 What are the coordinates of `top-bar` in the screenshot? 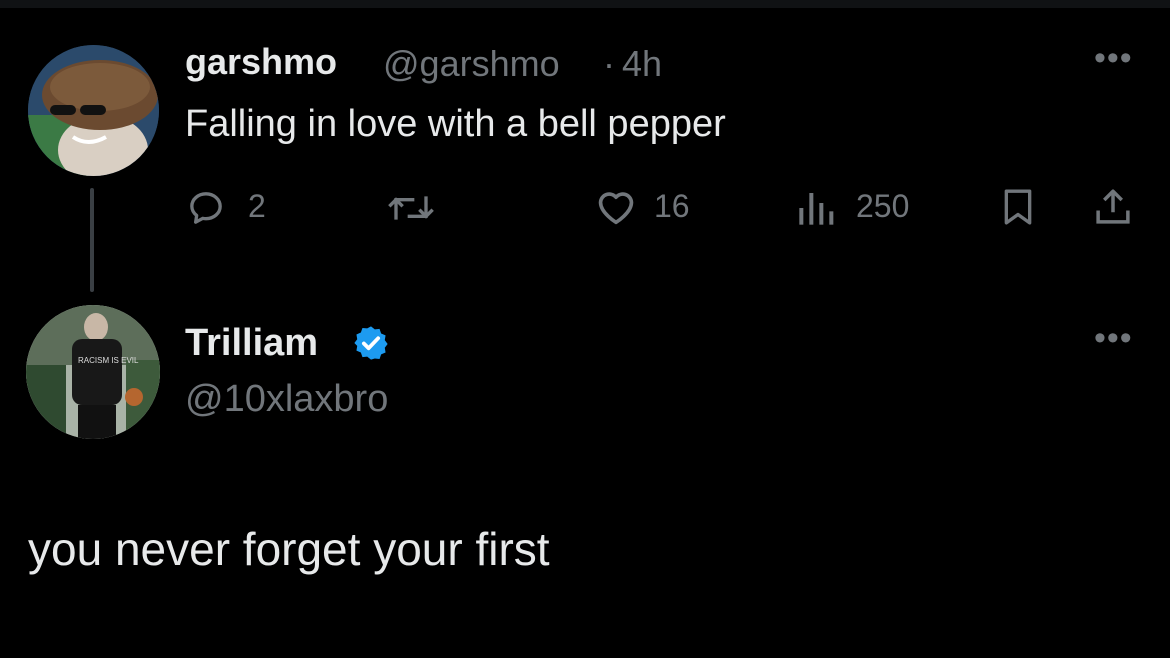 It's located at (585, 4).